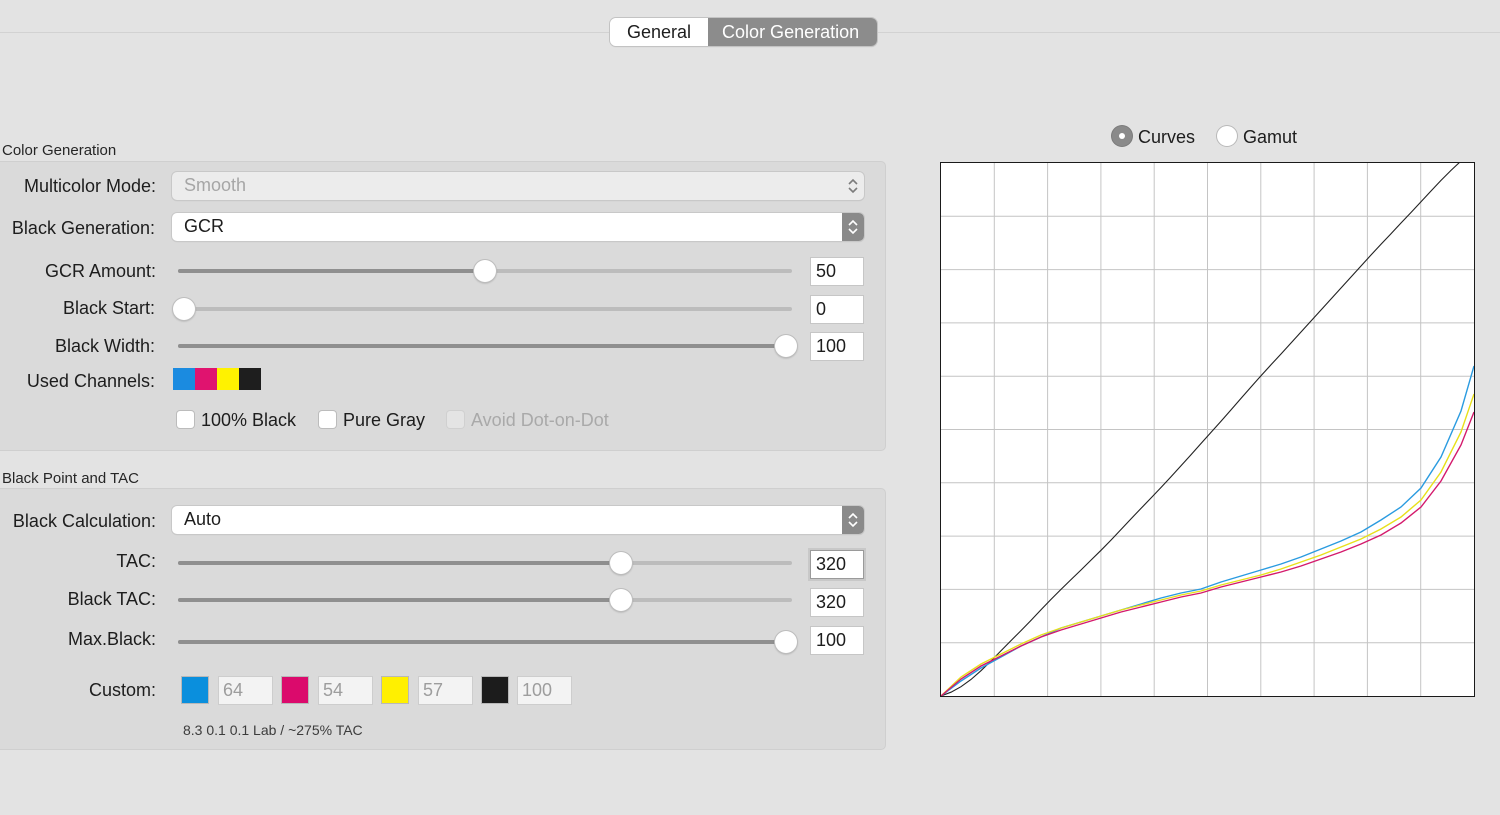 The width and height of the screenshot is (1500, 815). What do you see at coordinates (485, 271) in the screenshot?
I see `gcr-amount-slider-thumb` at bounding box center [485, 271].